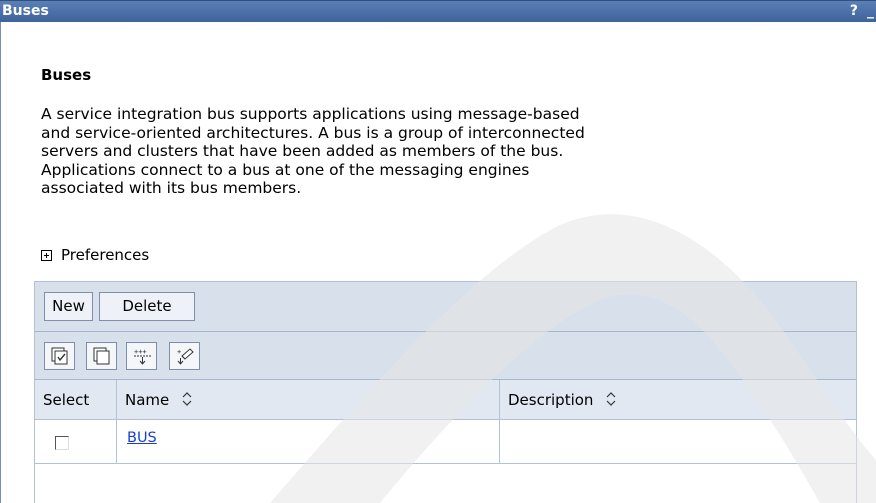  I want to click on expand-plus-icon, so click(46, 255).